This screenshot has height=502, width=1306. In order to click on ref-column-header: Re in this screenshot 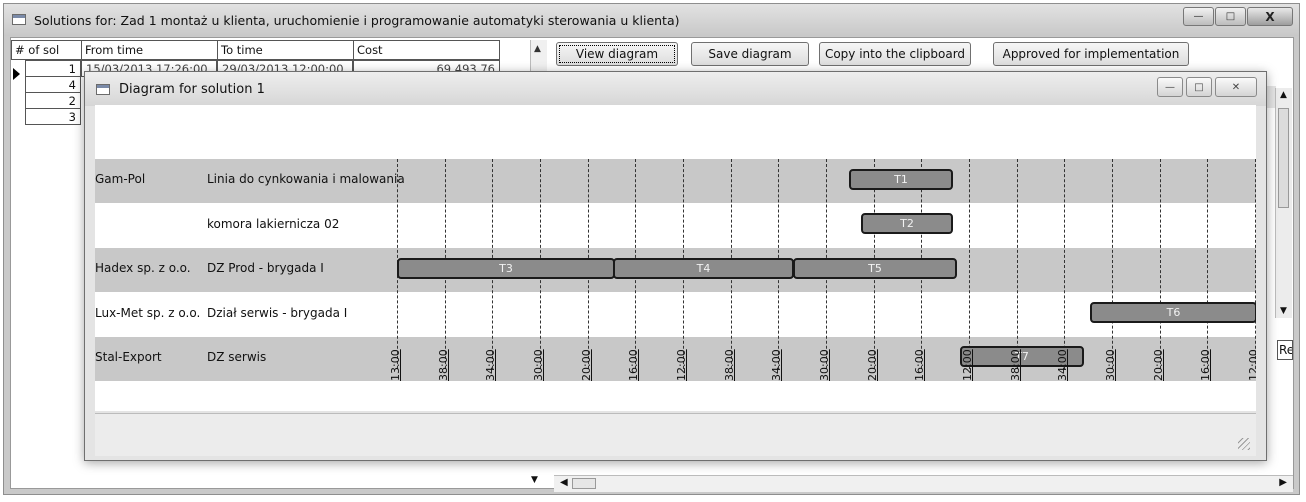, I will do `click(1285, 350)`.